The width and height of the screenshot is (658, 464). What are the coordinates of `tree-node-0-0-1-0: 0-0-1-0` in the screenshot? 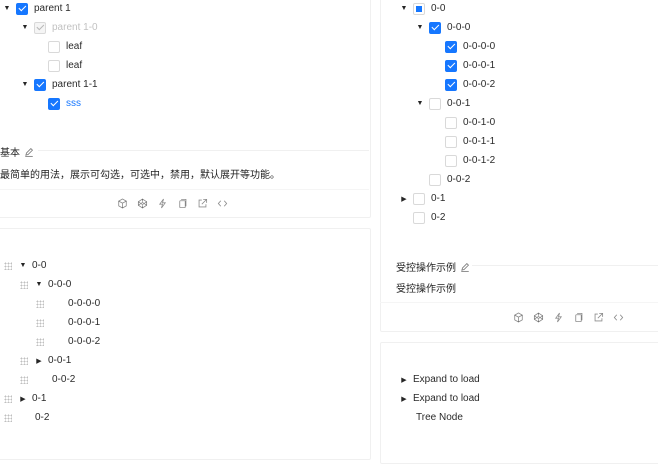 It's located at (470, 122).